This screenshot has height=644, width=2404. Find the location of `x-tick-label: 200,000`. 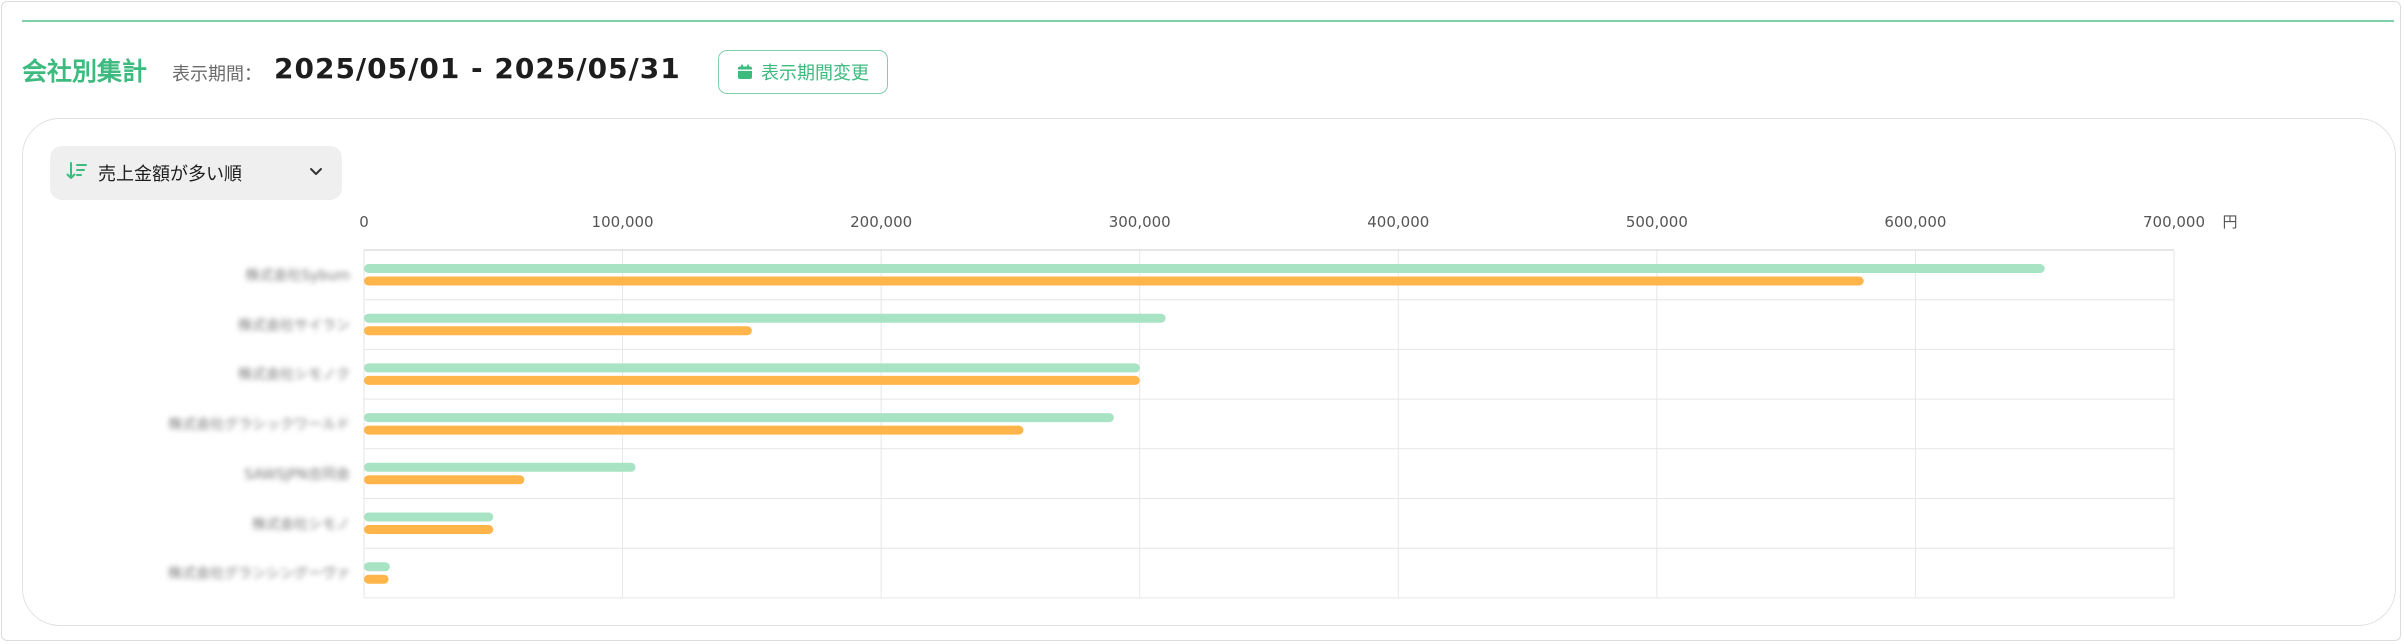

x-tick-label: 200,000 is located at coordinates (881, 222).